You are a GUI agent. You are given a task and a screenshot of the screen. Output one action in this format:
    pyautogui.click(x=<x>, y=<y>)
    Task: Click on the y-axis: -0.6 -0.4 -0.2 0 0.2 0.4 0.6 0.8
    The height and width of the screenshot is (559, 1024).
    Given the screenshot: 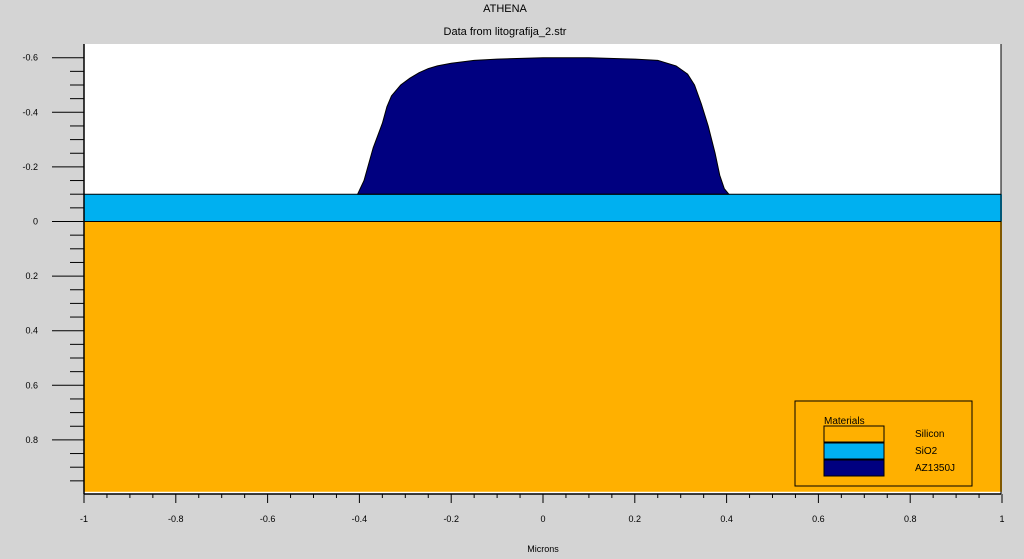 What is the action you would take?
    pyautogui.click(x=53, y=267)
    